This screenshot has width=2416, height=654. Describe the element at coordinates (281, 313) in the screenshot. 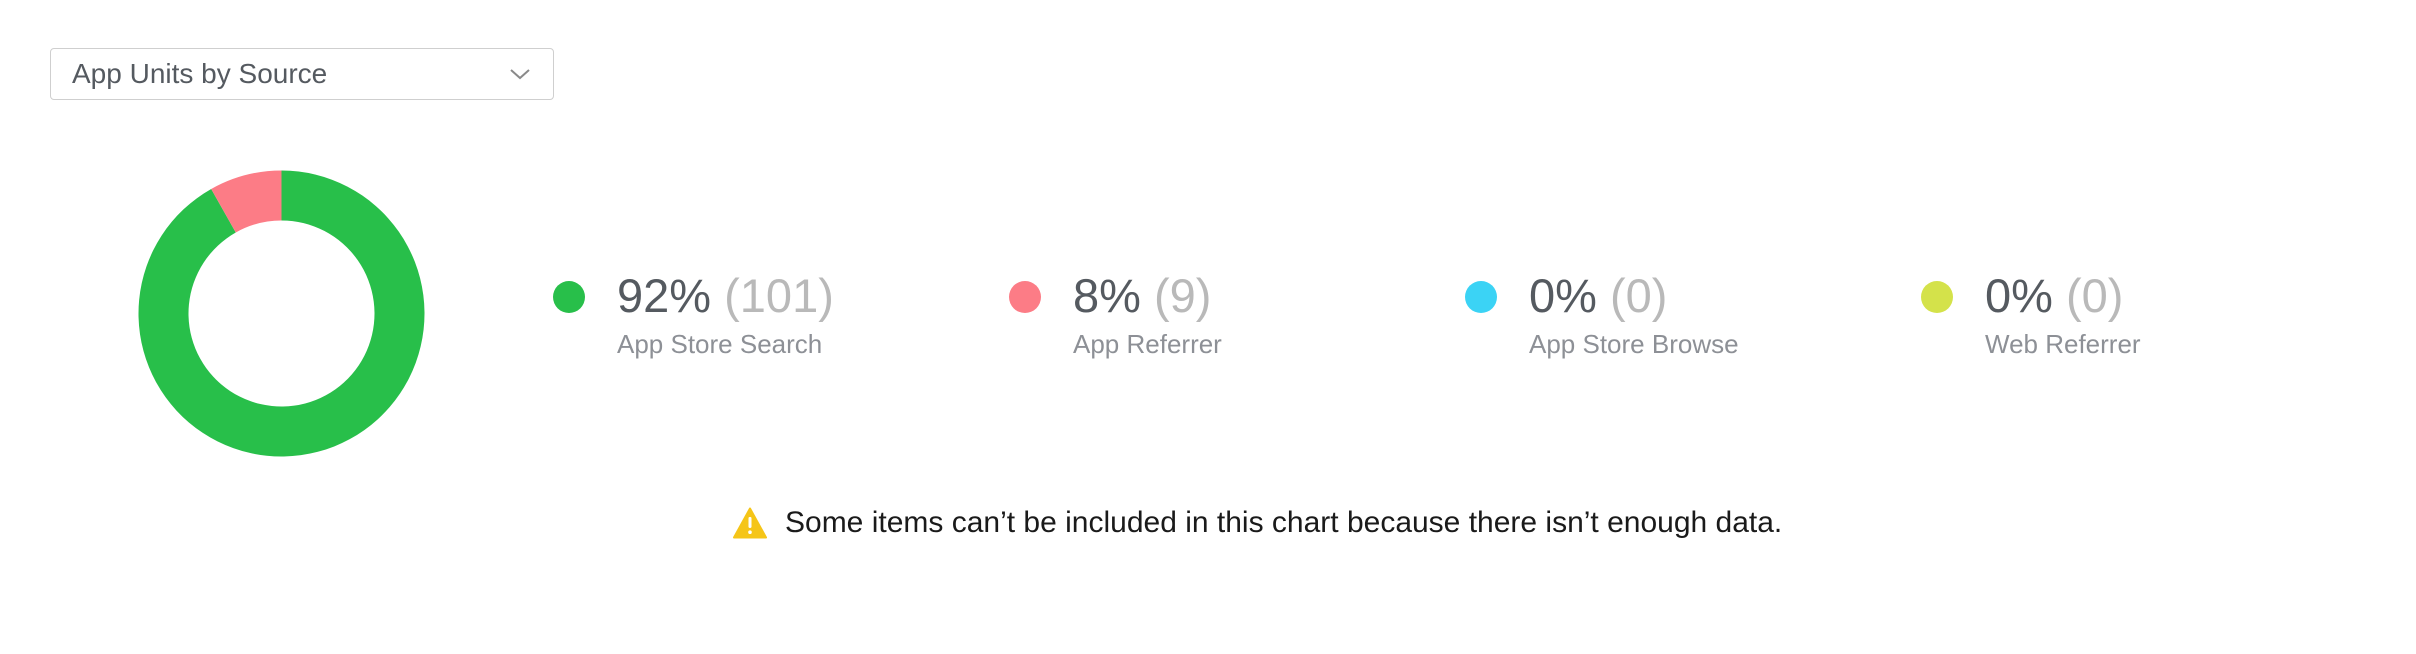

I see `donut-chart` at that location.